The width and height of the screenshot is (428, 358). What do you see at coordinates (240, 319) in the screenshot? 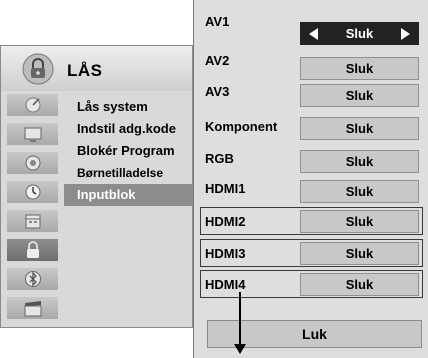
I see `pointer-line` at bounding box center [240, 319].